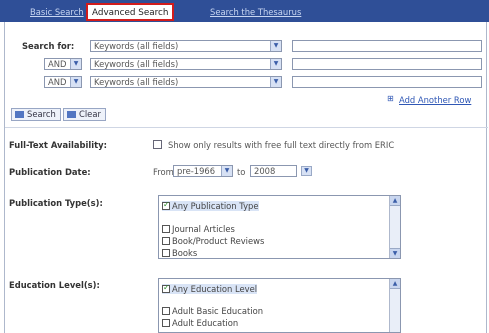 The image size is (489, 333). I want to click on date-from-label: From, so click(163, 172).